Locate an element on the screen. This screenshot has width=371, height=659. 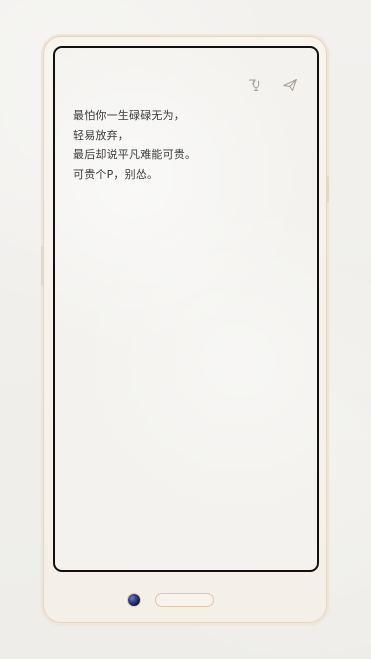
note-line-1: 最怕你一生碌碌无为， is located at coordinates (129, 115).